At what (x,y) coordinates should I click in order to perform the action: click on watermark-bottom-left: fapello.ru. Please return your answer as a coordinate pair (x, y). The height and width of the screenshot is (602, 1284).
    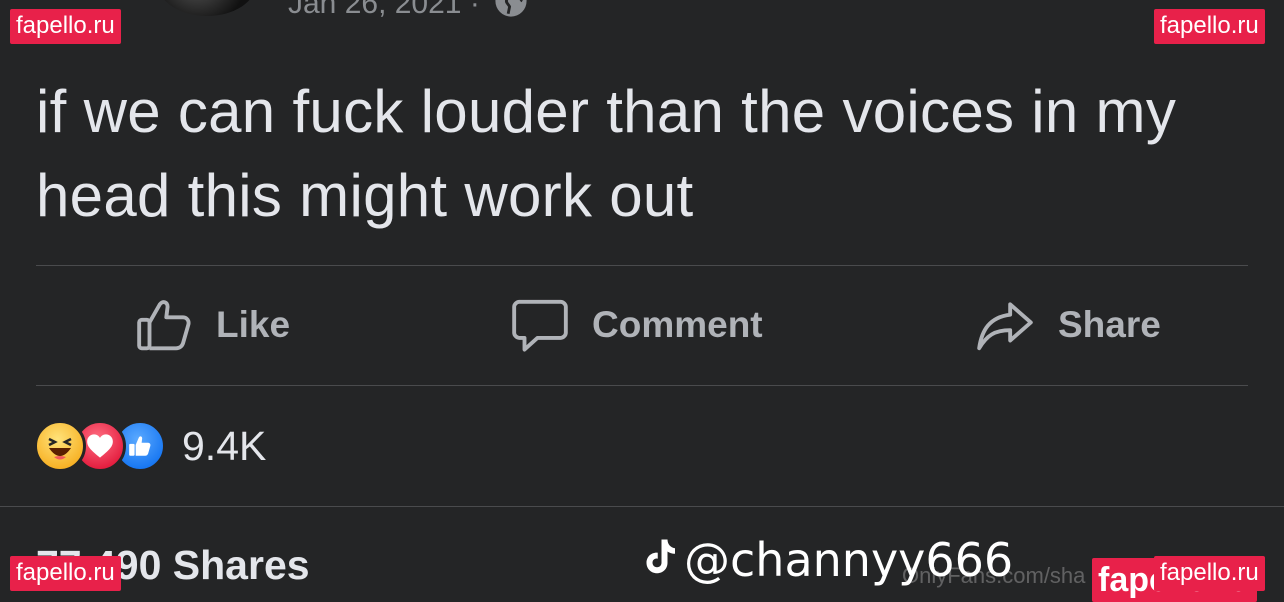
    Looking at the image, I should click on (65, 573).